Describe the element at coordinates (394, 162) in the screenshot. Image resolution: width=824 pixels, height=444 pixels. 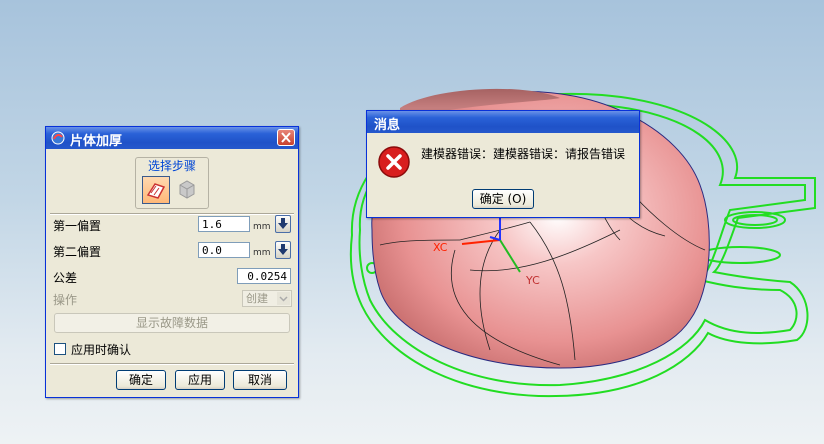
I see `error-icon` at that location.